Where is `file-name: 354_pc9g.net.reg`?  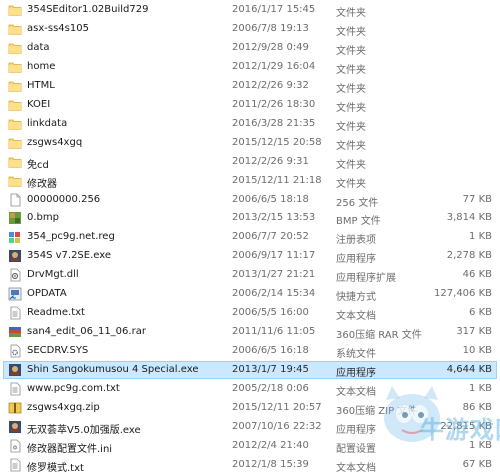 file-name: 354_pc9g.net.reg is located at coordinates (71, 237).